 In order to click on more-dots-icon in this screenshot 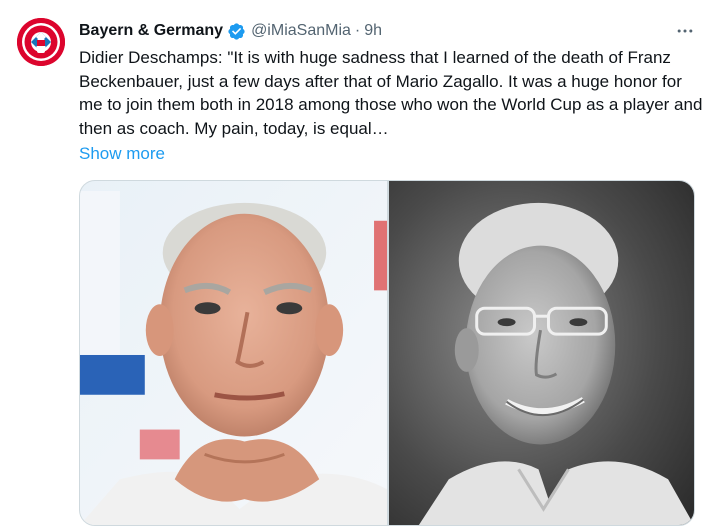, I will do `click(685, 31)`.